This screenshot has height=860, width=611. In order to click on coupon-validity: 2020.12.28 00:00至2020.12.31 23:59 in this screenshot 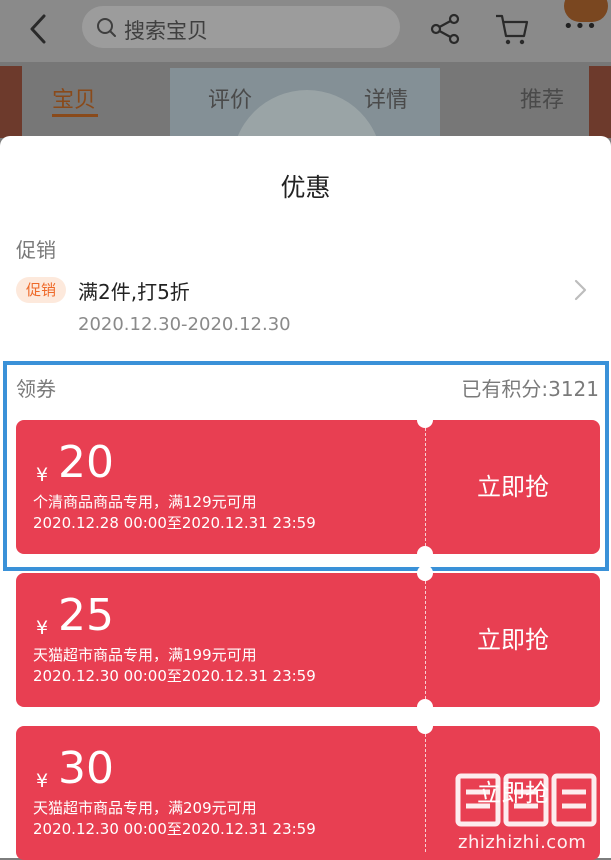, I will do `click(174, 523)`.